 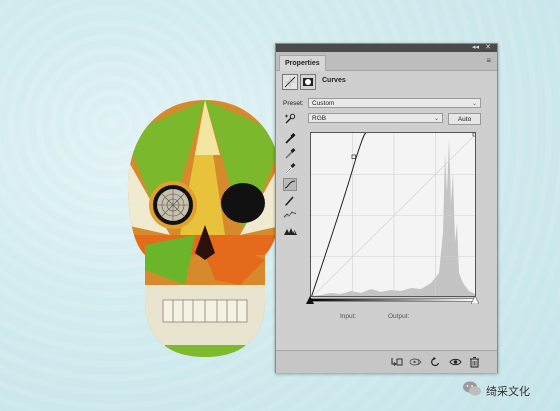 I want to click on auto-button: Auto, so click(x=464, y=119).